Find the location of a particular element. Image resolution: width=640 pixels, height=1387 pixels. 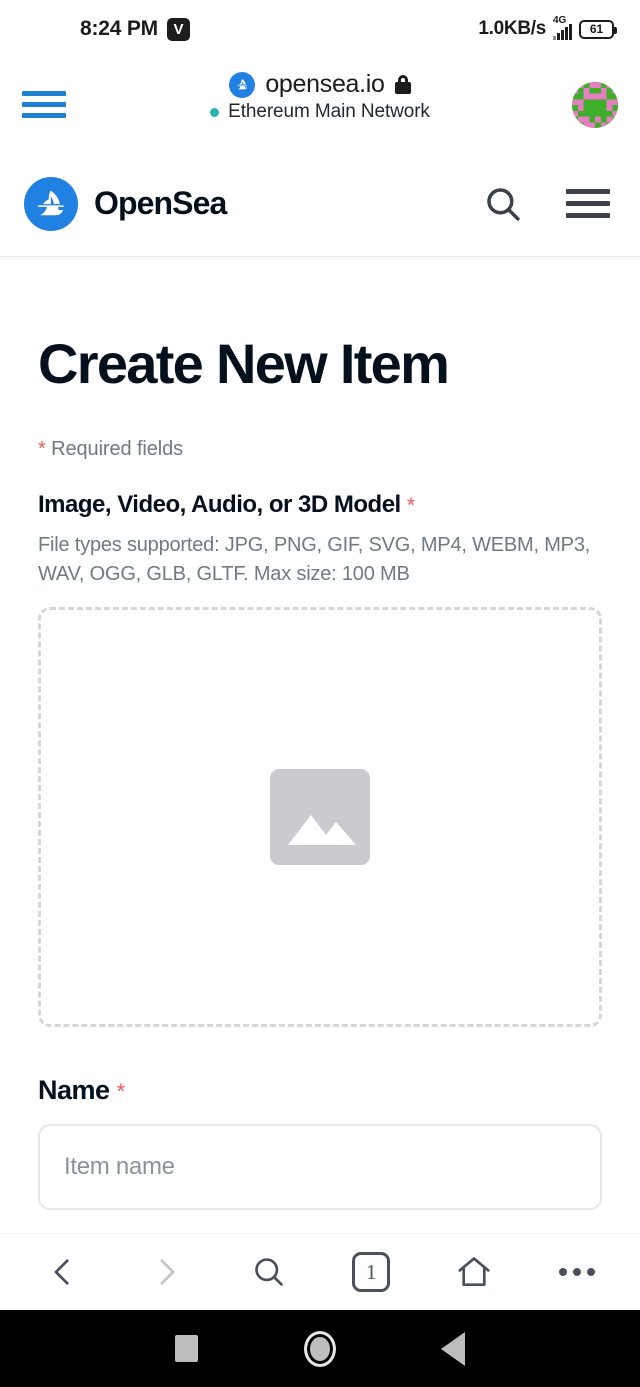

home-nav-button is located at coordinates (320, 1349).